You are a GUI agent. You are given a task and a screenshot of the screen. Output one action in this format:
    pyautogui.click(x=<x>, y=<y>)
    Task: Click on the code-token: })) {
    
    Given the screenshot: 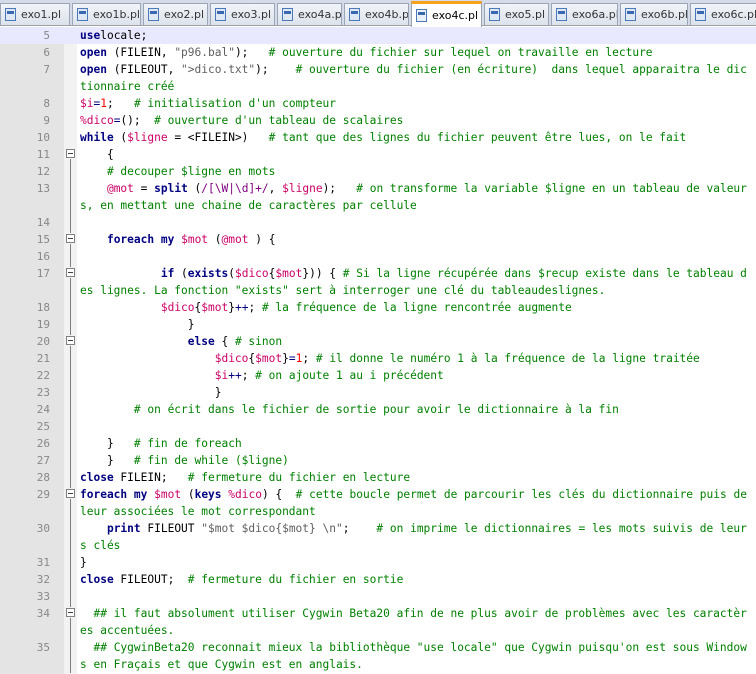 What is the action you would take?
    pyautogui.click(x=322, y=273)
    